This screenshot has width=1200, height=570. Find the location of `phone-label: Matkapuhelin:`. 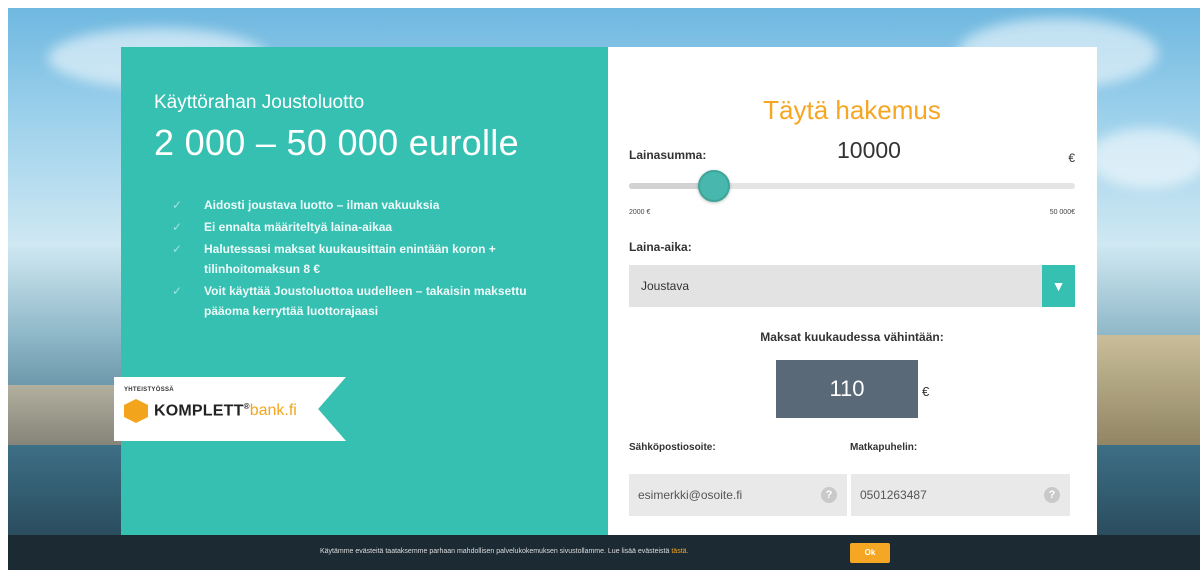

phone-label: Matkapuhelin: is located at coordinates (884, 447).